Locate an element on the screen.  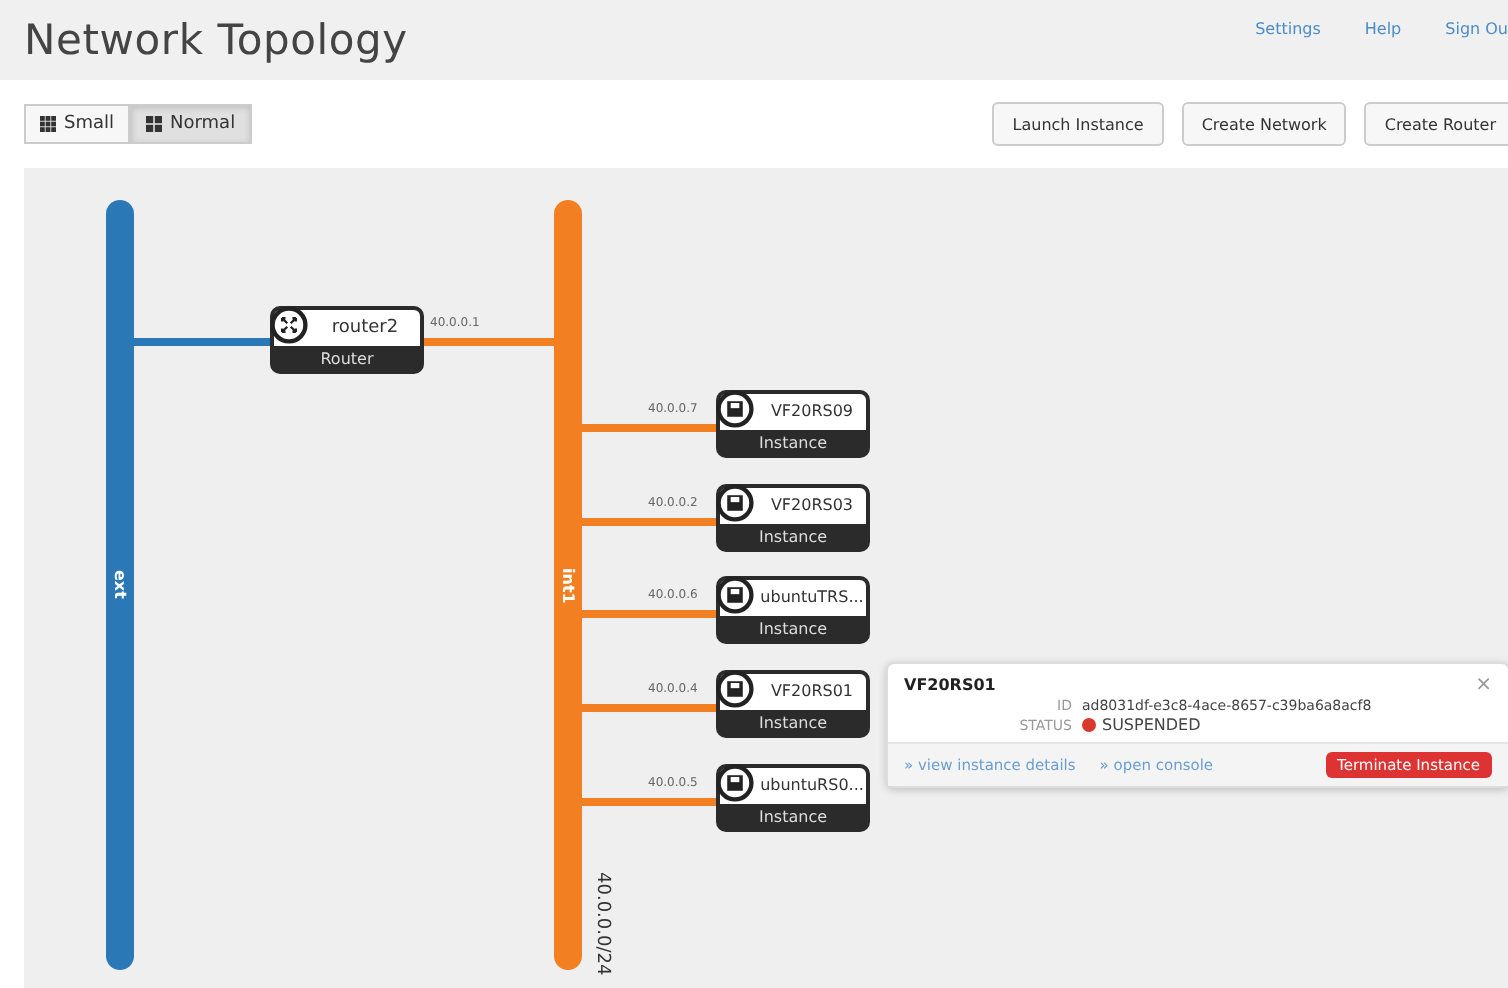
network-name: int1 is located at coordinates (568, 585).